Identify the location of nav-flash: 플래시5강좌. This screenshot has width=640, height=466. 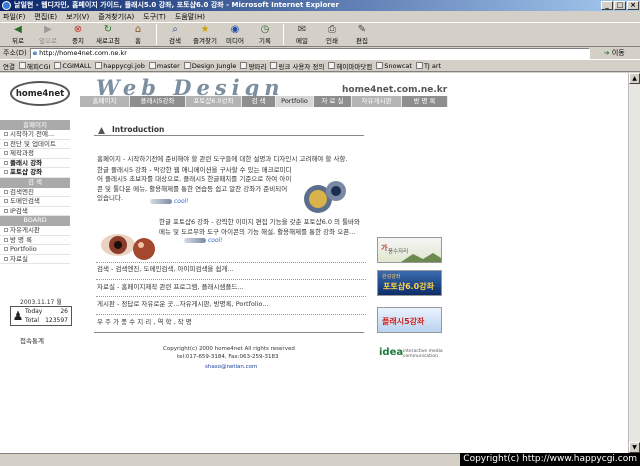
(158, 101).